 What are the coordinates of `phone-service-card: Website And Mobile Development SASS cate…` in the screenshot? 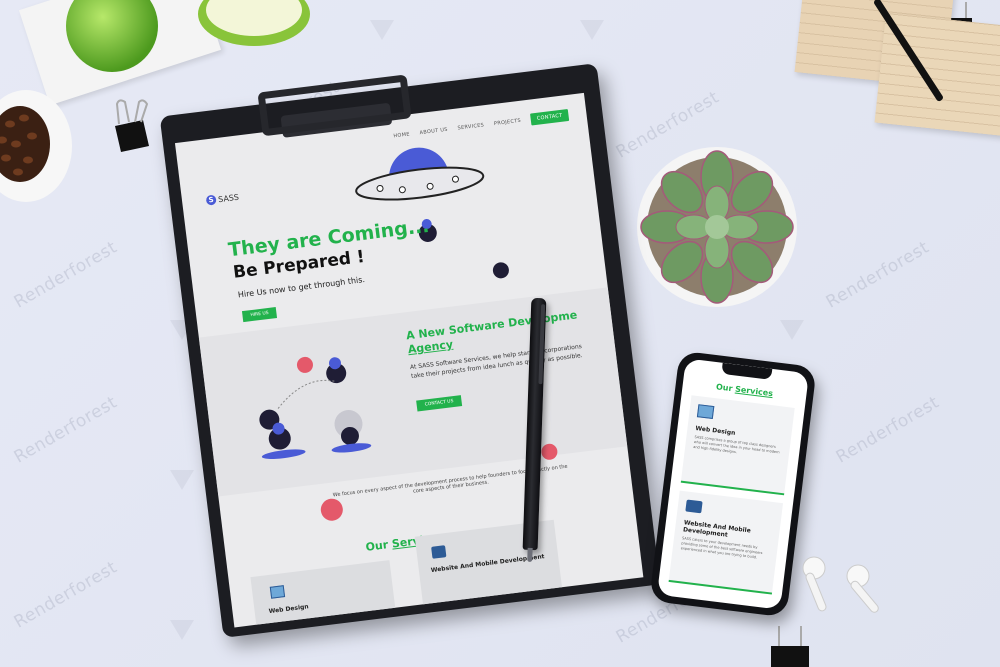 It's located at (726, 542).